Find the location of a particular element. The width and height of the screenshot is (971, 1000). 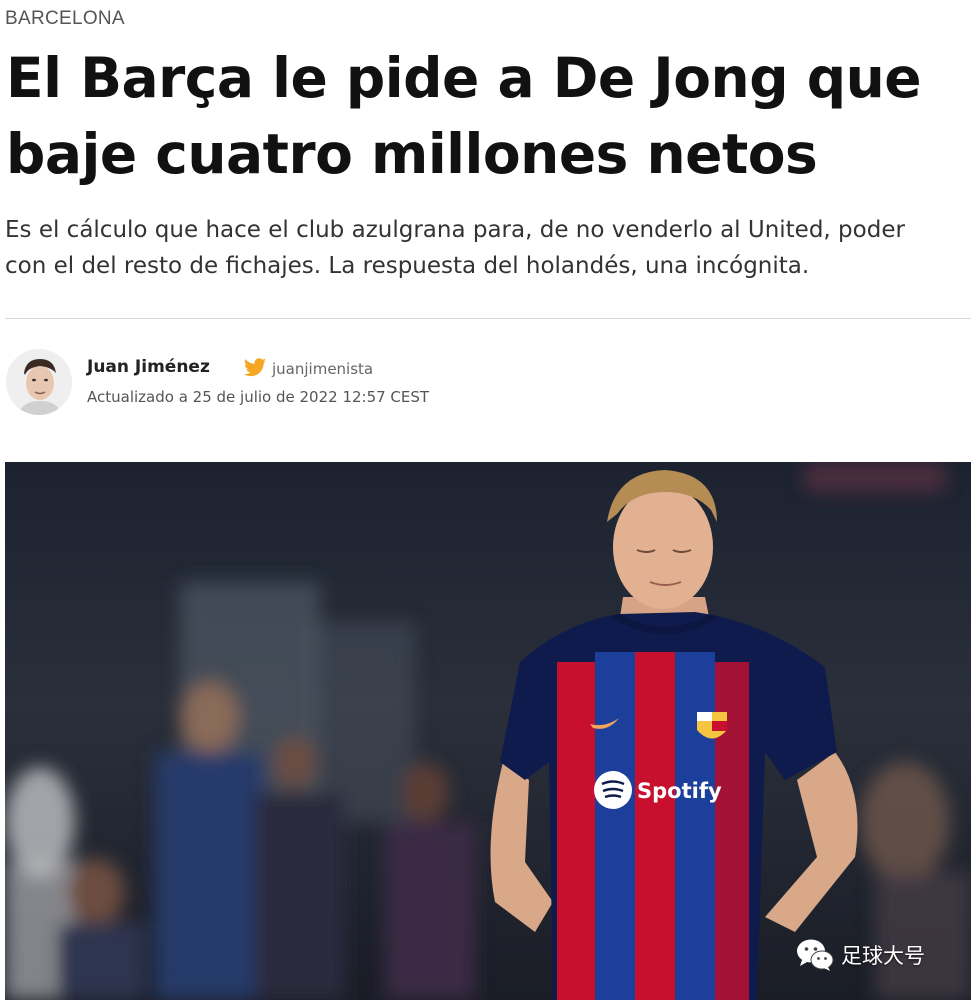

divider is located at coordinates (488, 318).